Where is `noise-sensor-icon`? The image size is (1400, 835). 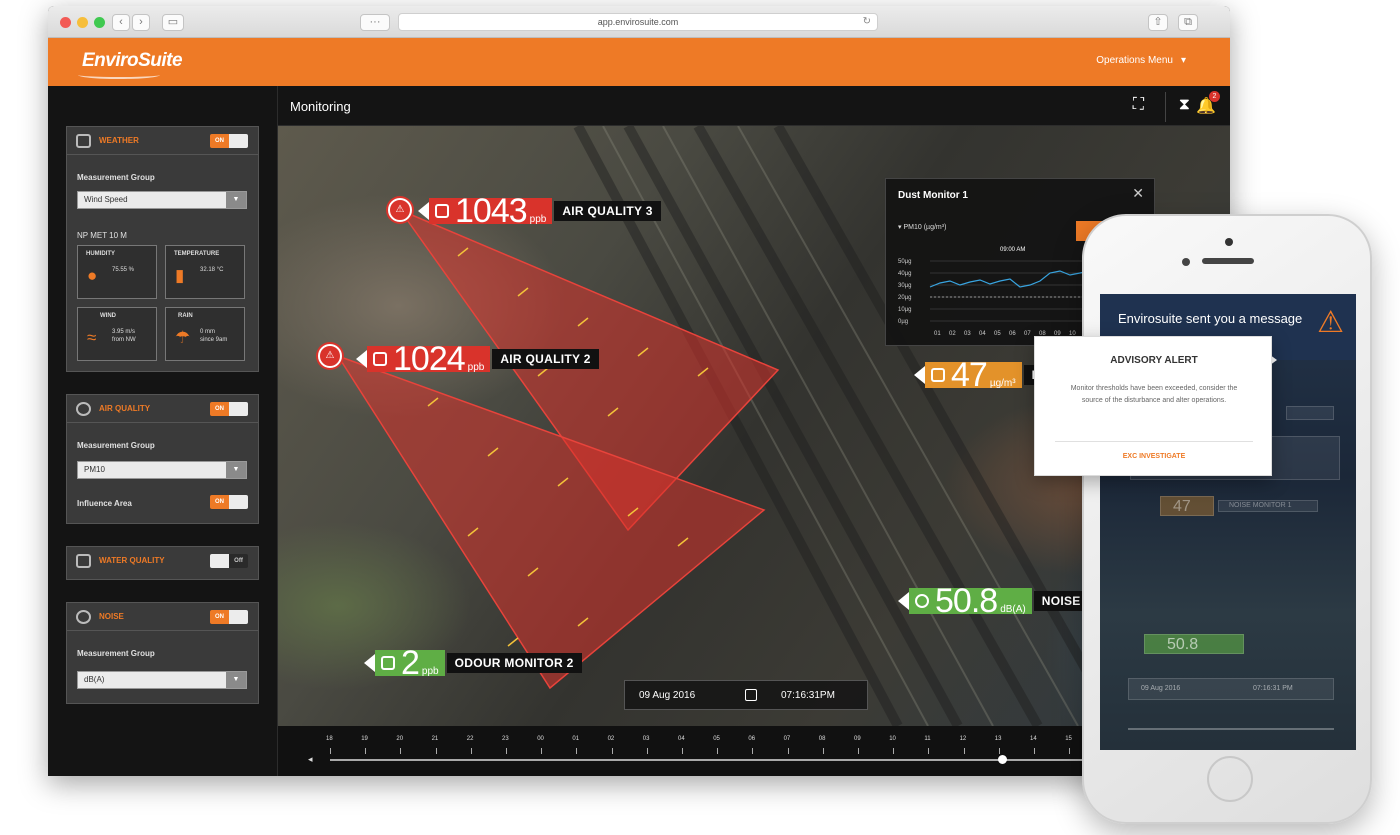
noise-sensor-icon is located at coordinates (922, 601).